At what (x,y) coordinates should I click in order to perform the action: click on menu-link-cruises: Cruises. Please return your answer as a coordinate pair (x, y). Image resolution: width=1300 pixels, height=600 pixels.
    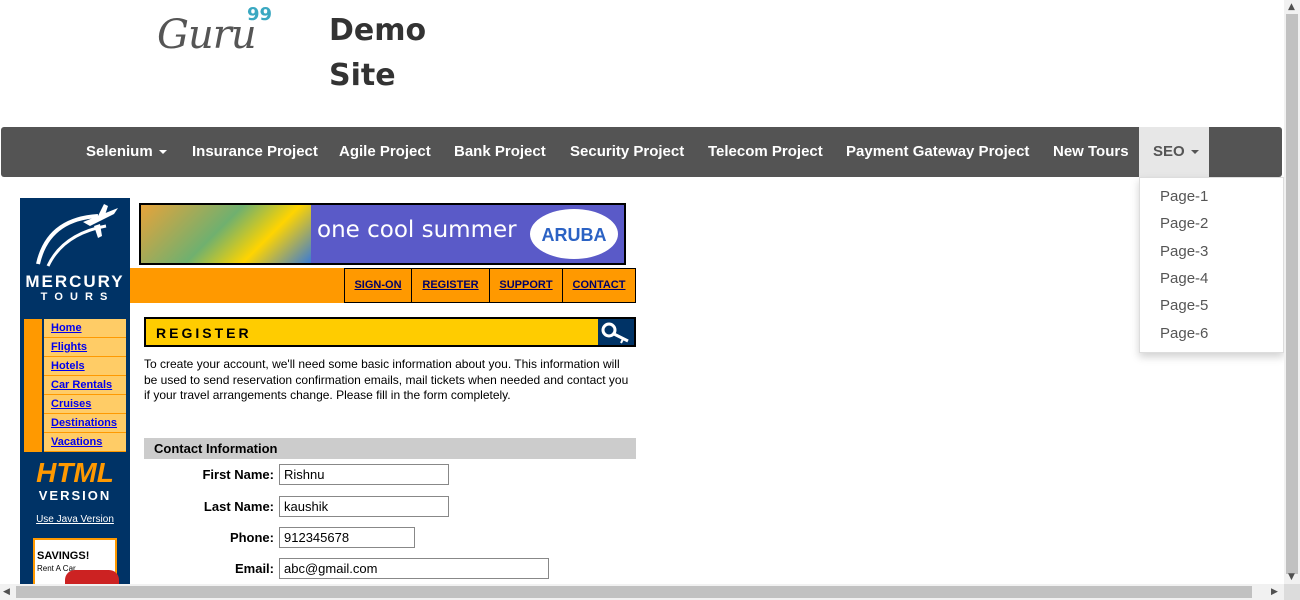
    Looking at the image, I should click on (71, 404).